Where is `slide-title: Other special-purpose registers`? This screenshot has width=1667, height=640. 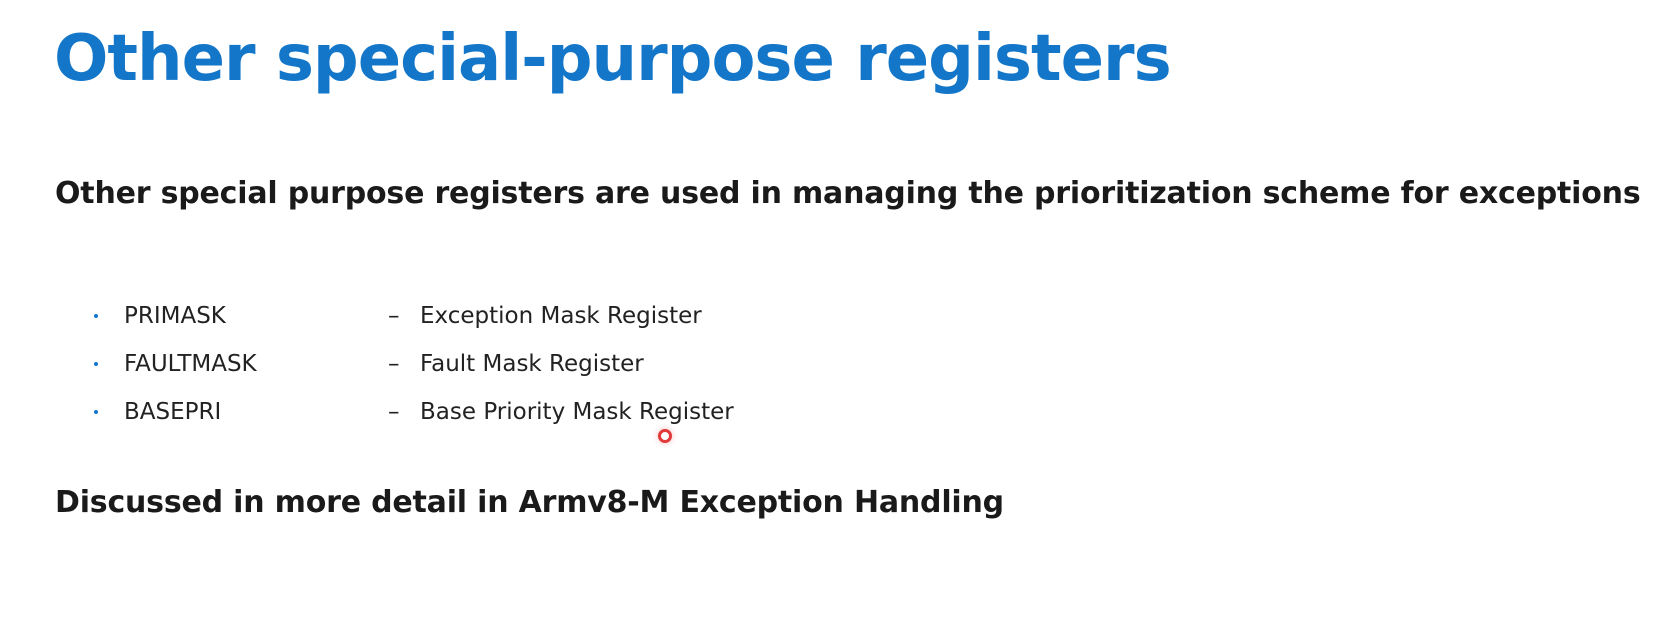 slide-title: Other special-purpose registers is located at coordinates (613, 59).